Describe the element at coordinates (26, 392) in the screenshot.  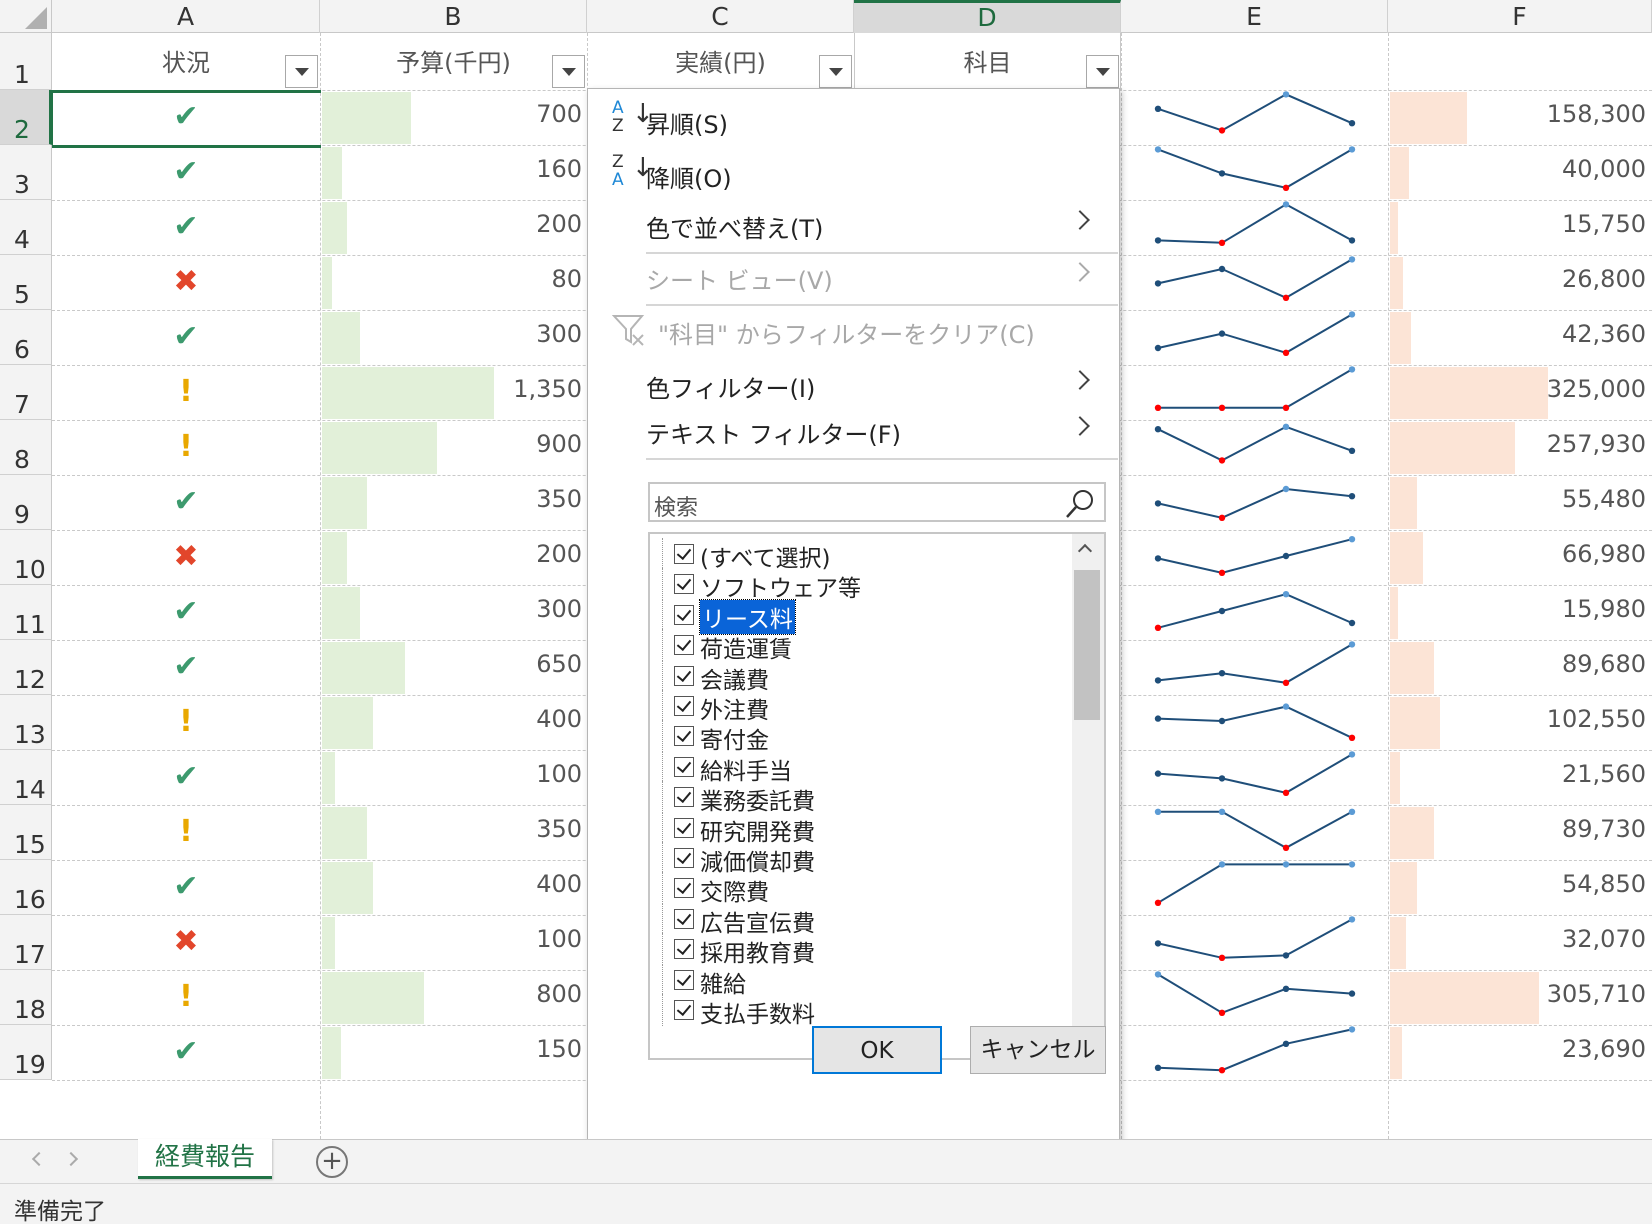
I see `row-header: 7` at that location.